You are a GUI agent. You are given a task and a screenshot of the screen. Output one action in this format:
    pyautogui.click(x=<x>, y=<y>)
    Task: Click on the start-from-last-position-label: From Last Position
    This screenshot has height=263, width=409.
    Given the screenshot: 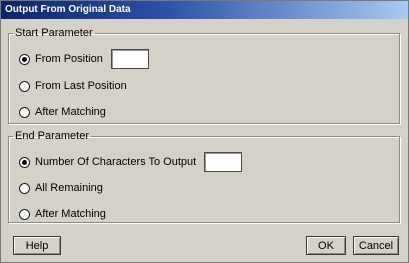 What is the action you would take?
    pyautogui.click(x=81, y=86)
    